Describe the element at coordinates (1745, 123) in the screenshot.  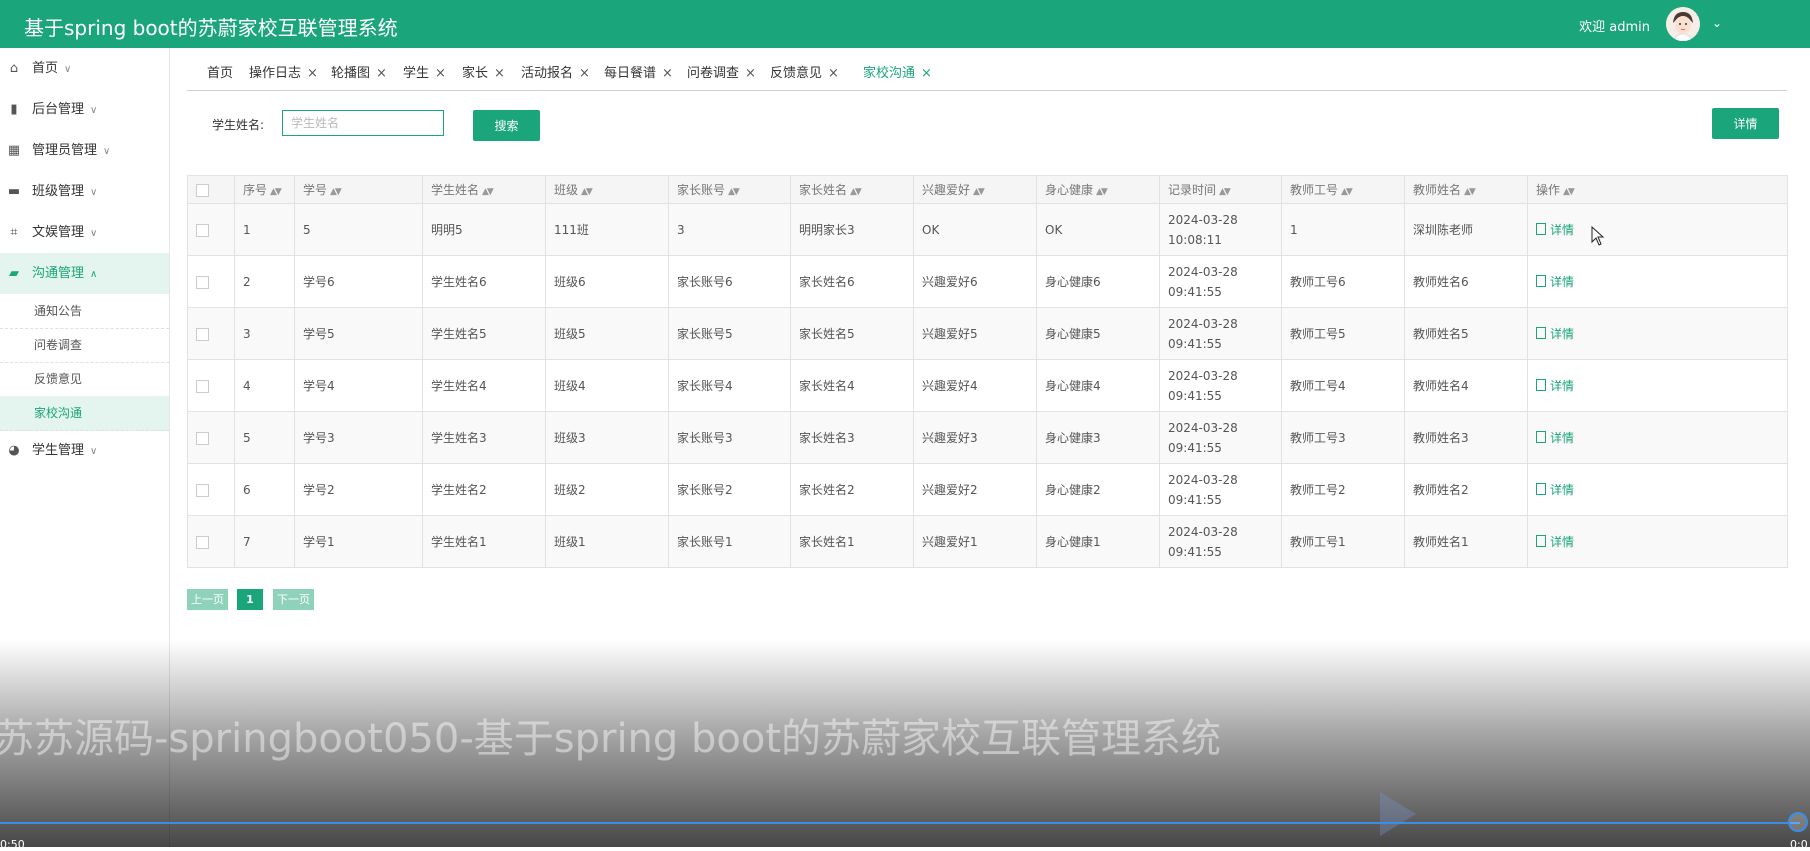
I see `detail-button: 详情` at that location.